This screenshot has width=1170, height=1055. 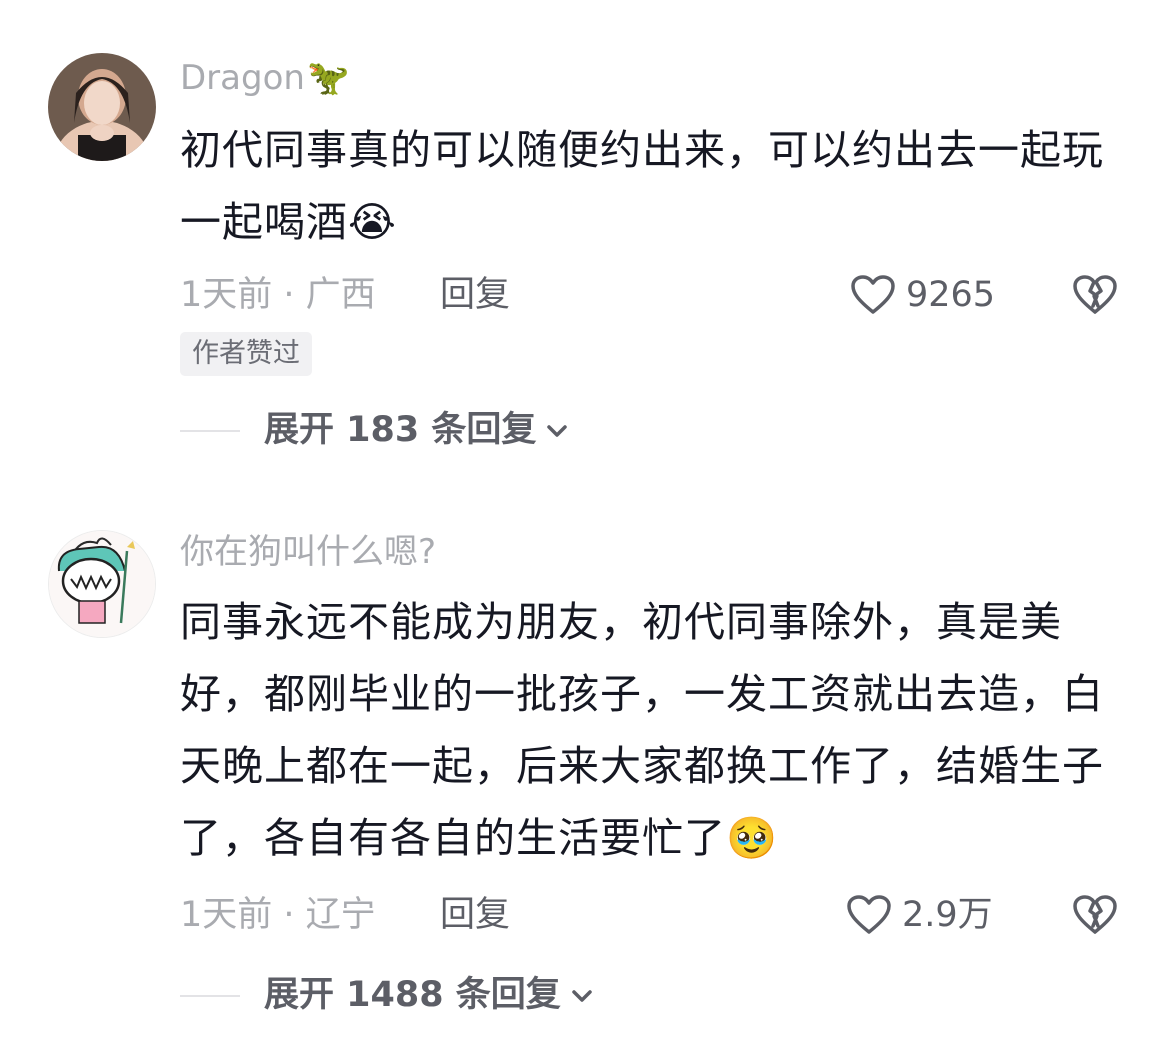 I want to click on expand-replies-label: 展开 183 条回复, so click(x=400, y=430).